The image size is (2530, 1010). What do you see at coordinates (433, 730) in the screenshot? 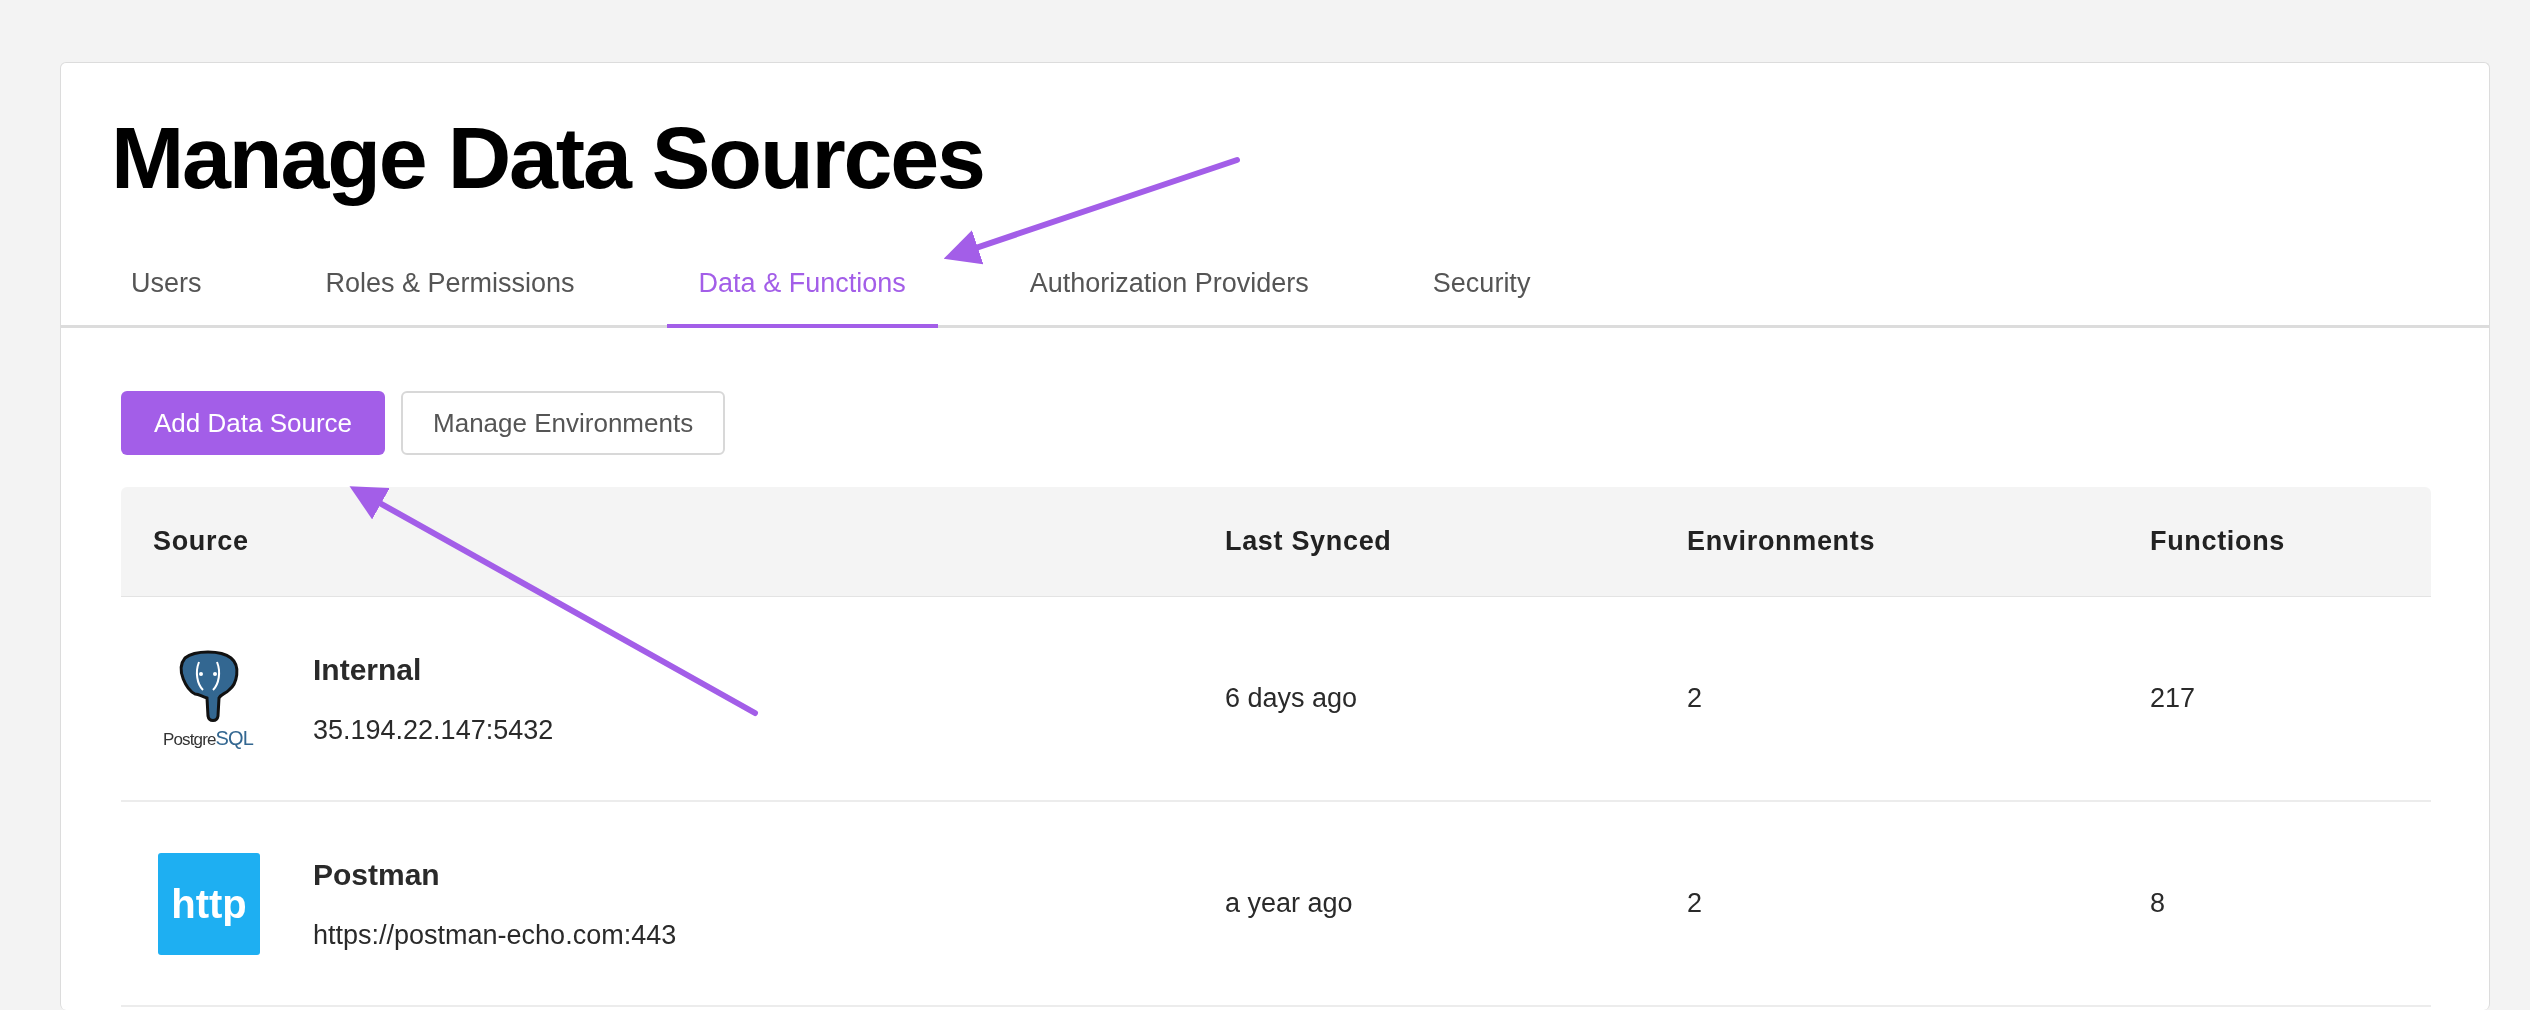
I see `source-address: 35.194.22.147:5432` at bounding box center [433, 730].